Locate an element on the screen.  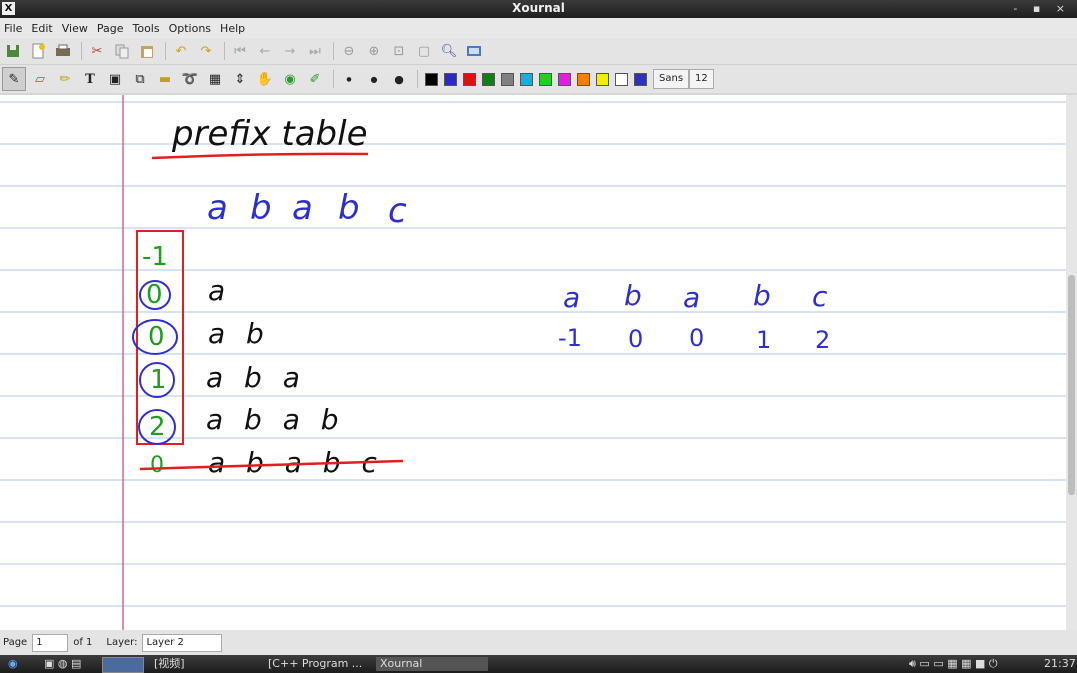
menu-file: File is located at coordinates (13, 28).